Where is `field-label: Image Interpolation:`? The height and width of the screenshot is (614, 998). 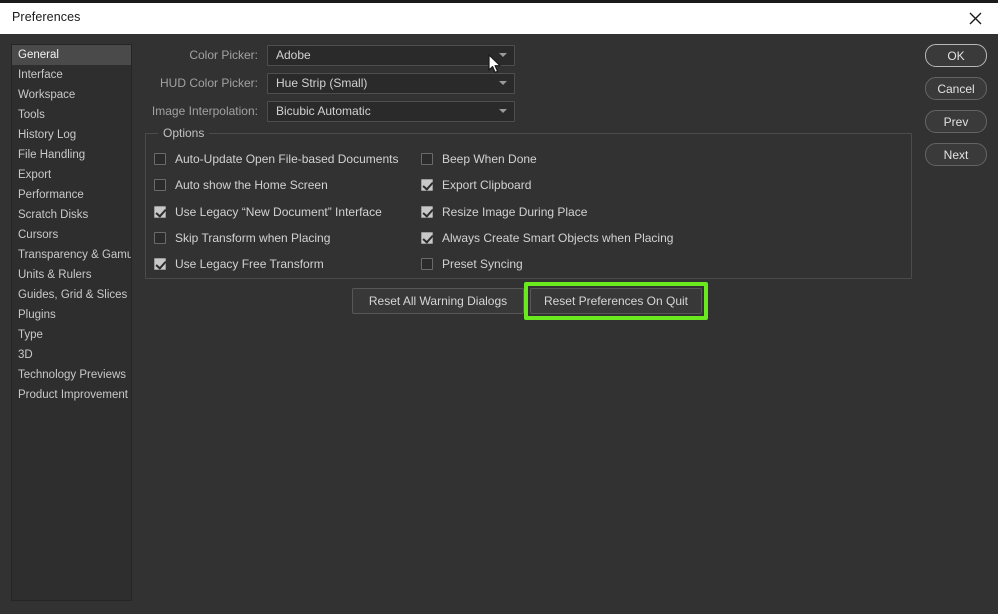 field-label: Image Interpolation: is located at coordinates (204, 111).